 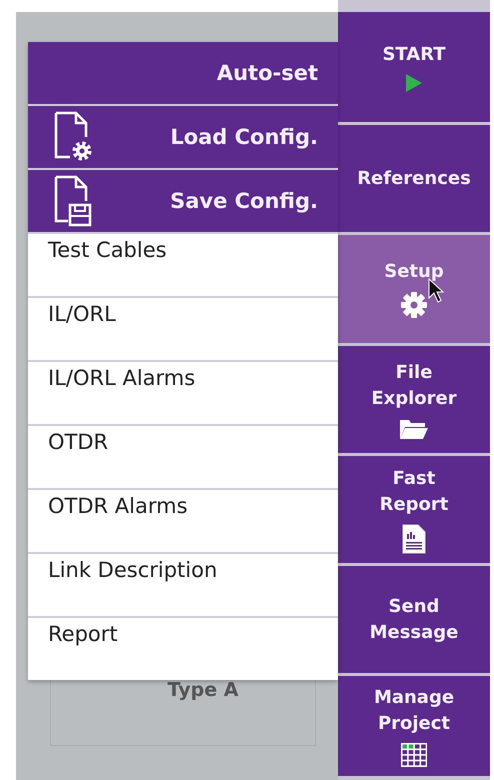 What do you see at coordinates (414, 305) in the screenshot?
I see `gear-icon` at bounding box center [414, 305].